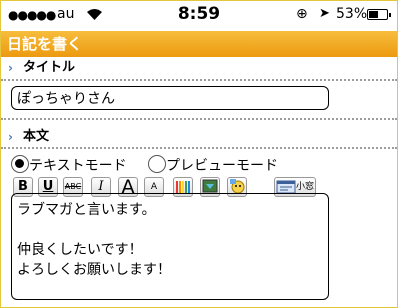 The height and width of the screenshot is (308, 398). Describe the element at coordinates (324, 13) in the screenshot. I see `location-icon: ➤` at that location.